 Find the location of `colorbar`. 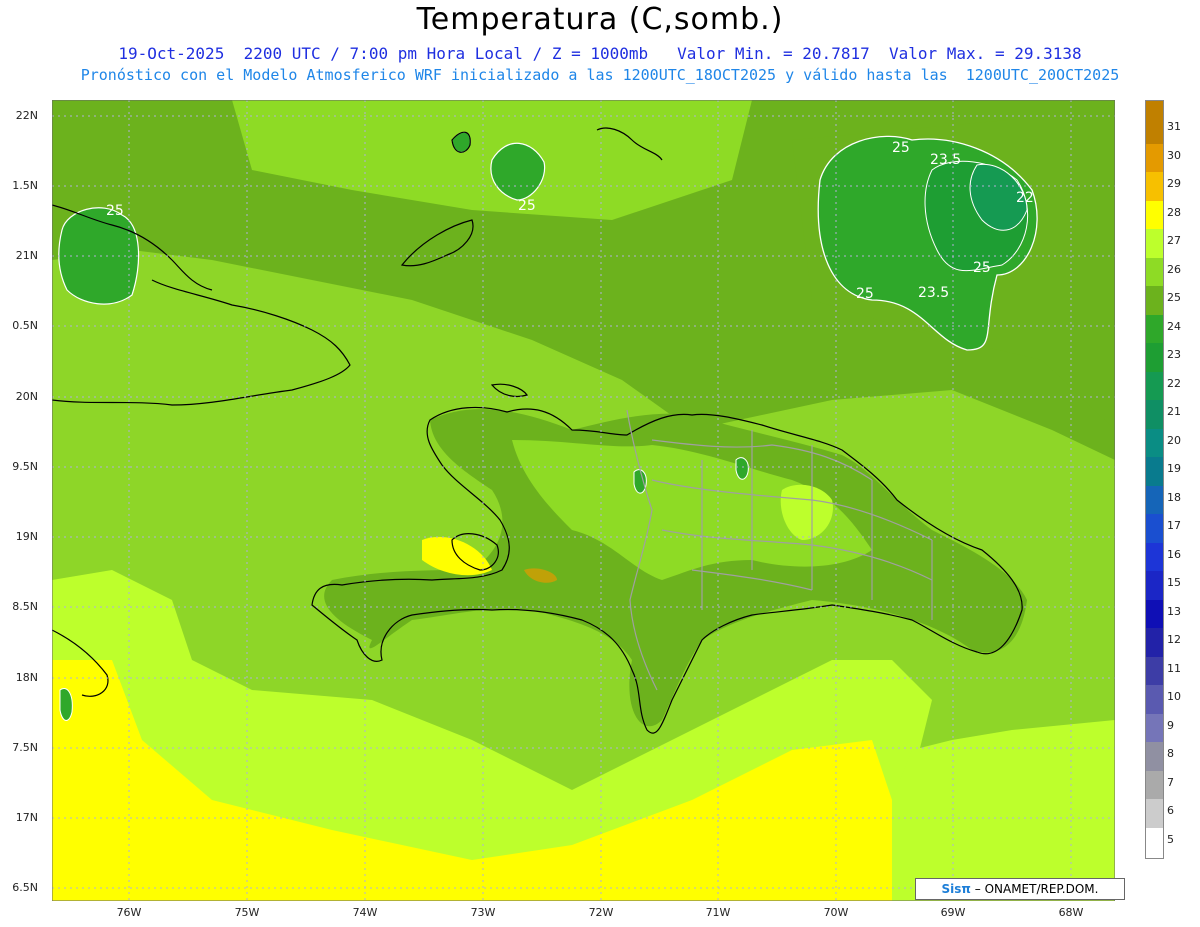

colorbar is located at coordinates (1154, 479).